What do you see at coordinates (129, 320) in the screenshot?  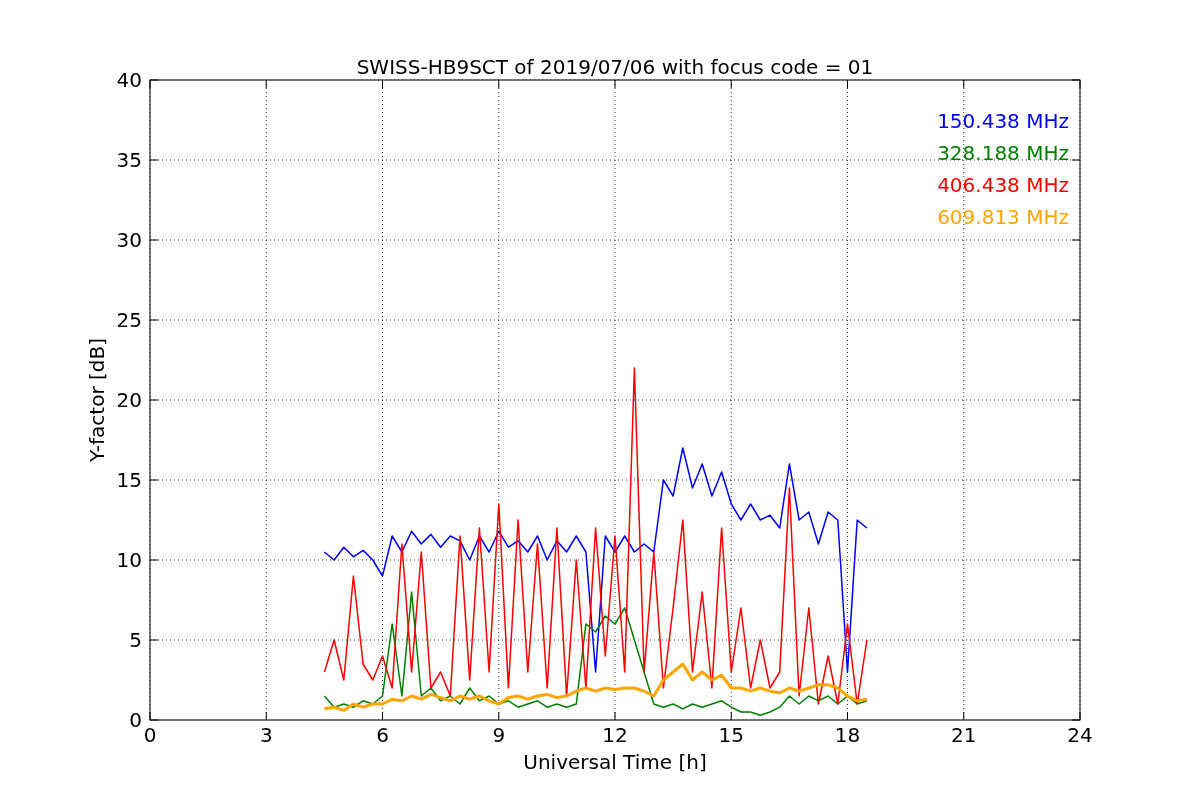 I see `tick-label: 25` at bounding box center [129, 320].